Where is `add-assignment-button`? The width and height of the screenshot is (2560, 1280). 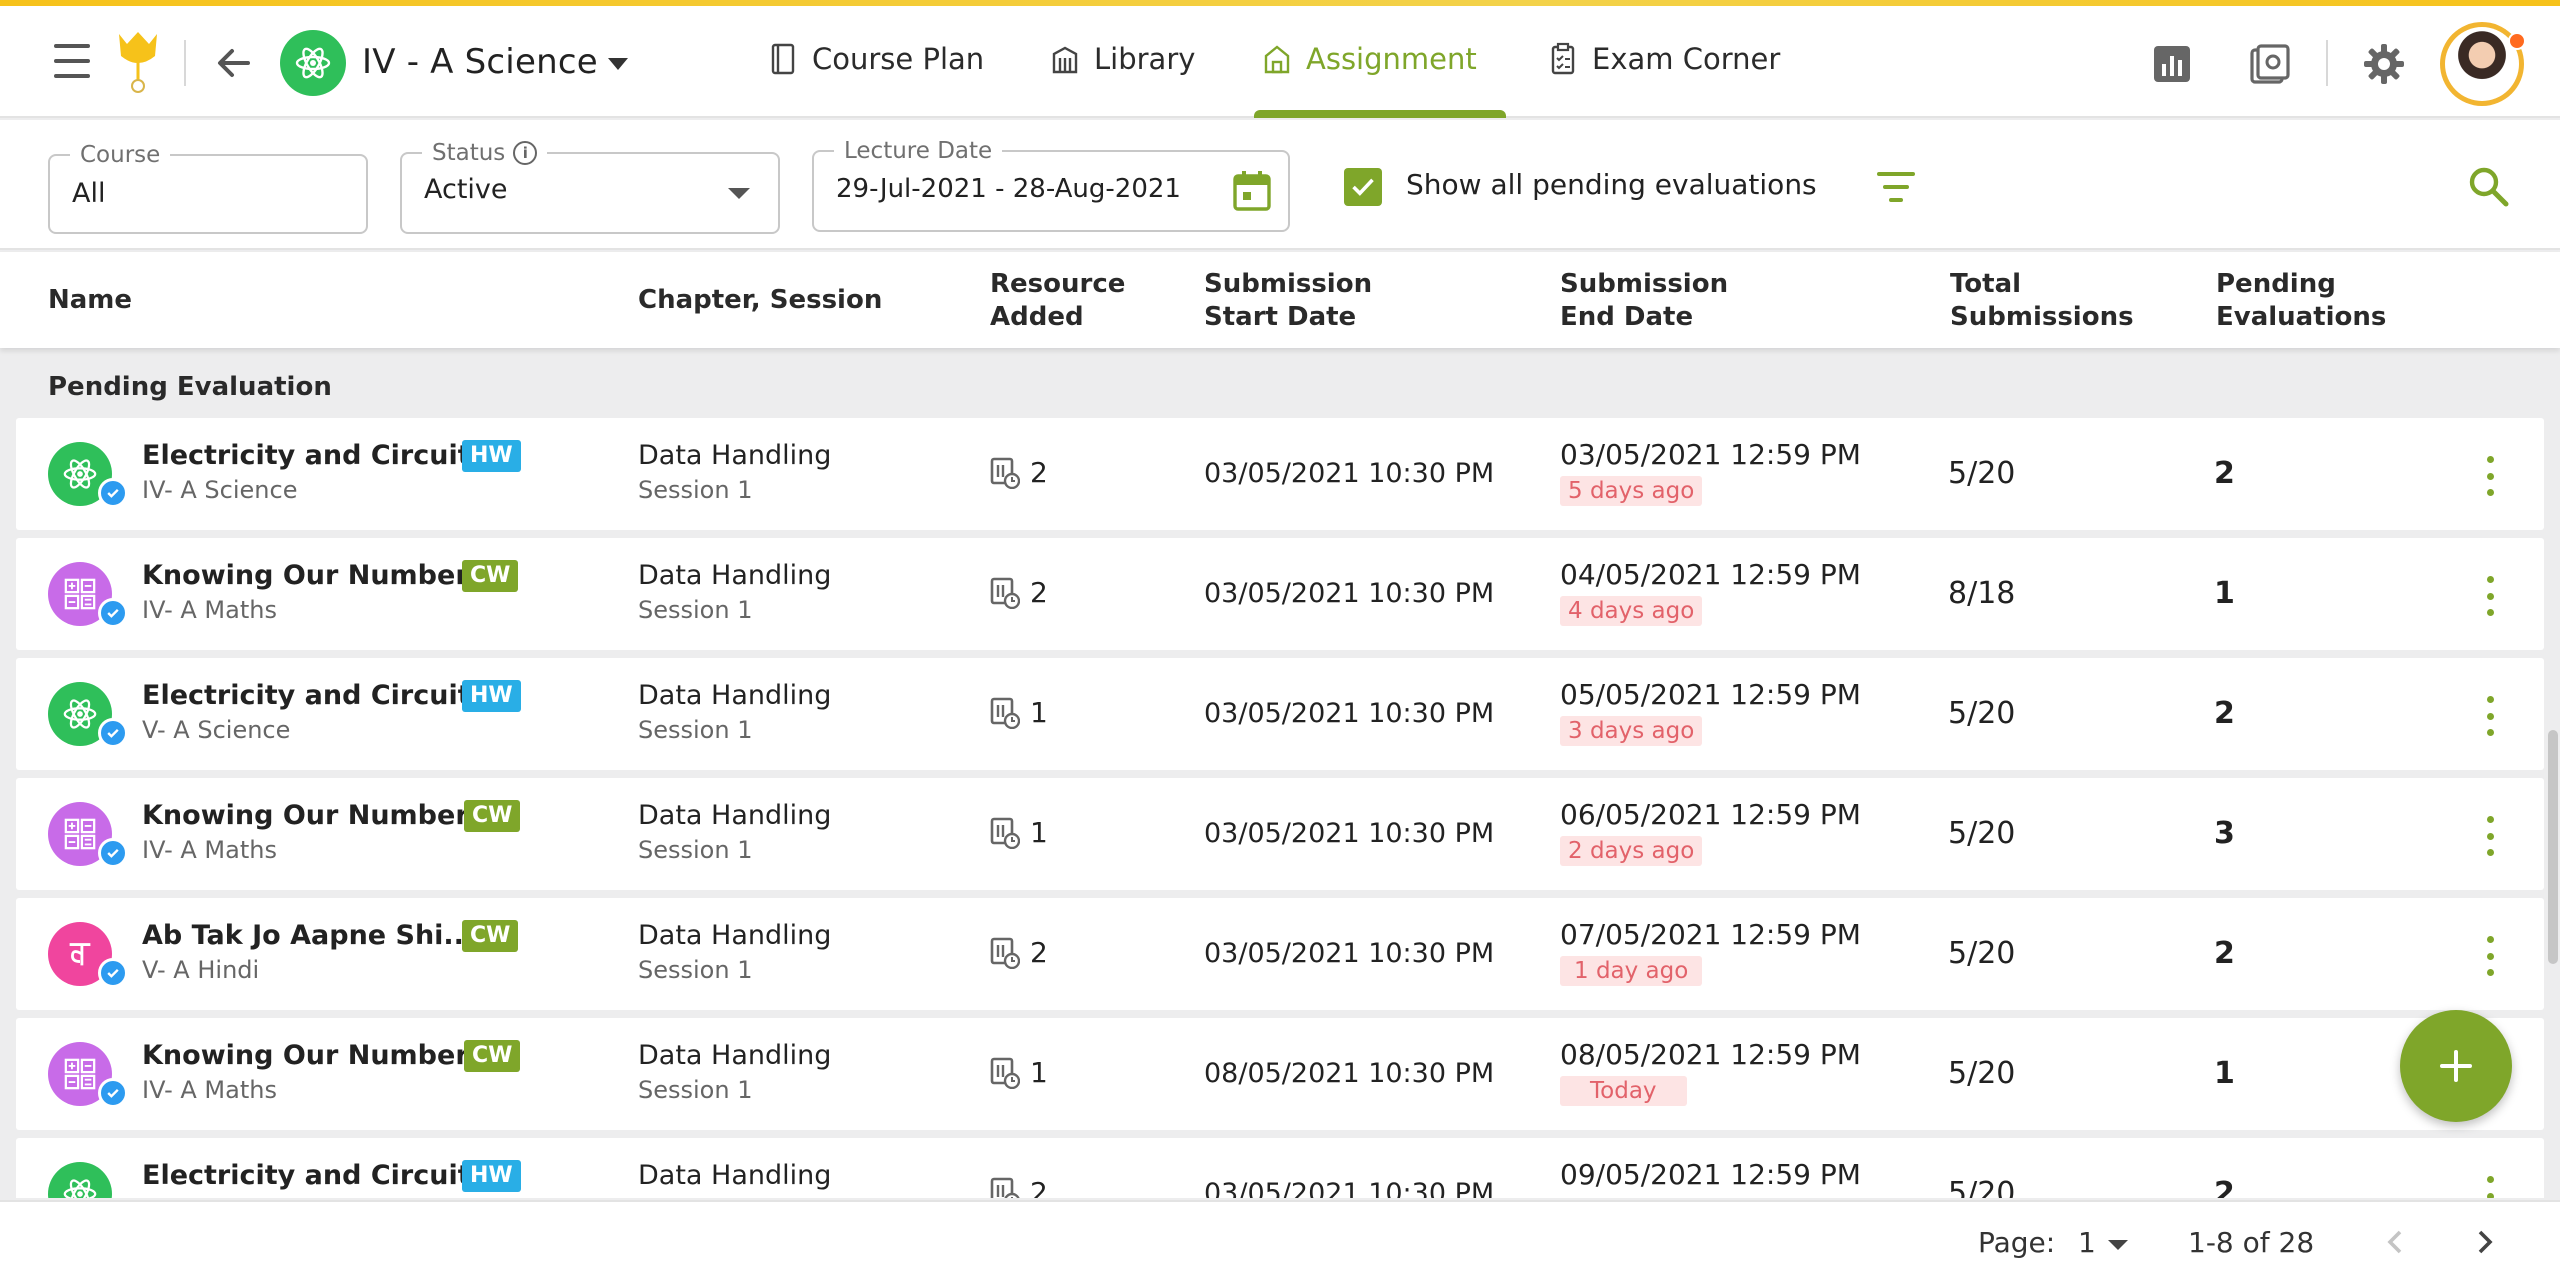
add-assignment-button is located at coordinates (2456, 1066).